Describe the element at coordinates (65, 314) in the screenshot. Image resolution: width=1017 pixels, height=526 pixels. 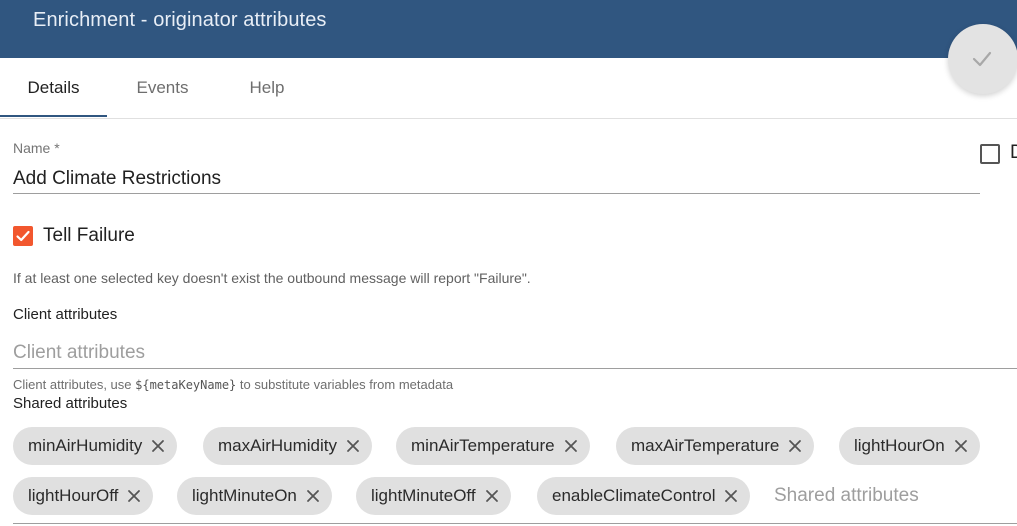
I see `client-attributes-label: Client attributes` at that location.